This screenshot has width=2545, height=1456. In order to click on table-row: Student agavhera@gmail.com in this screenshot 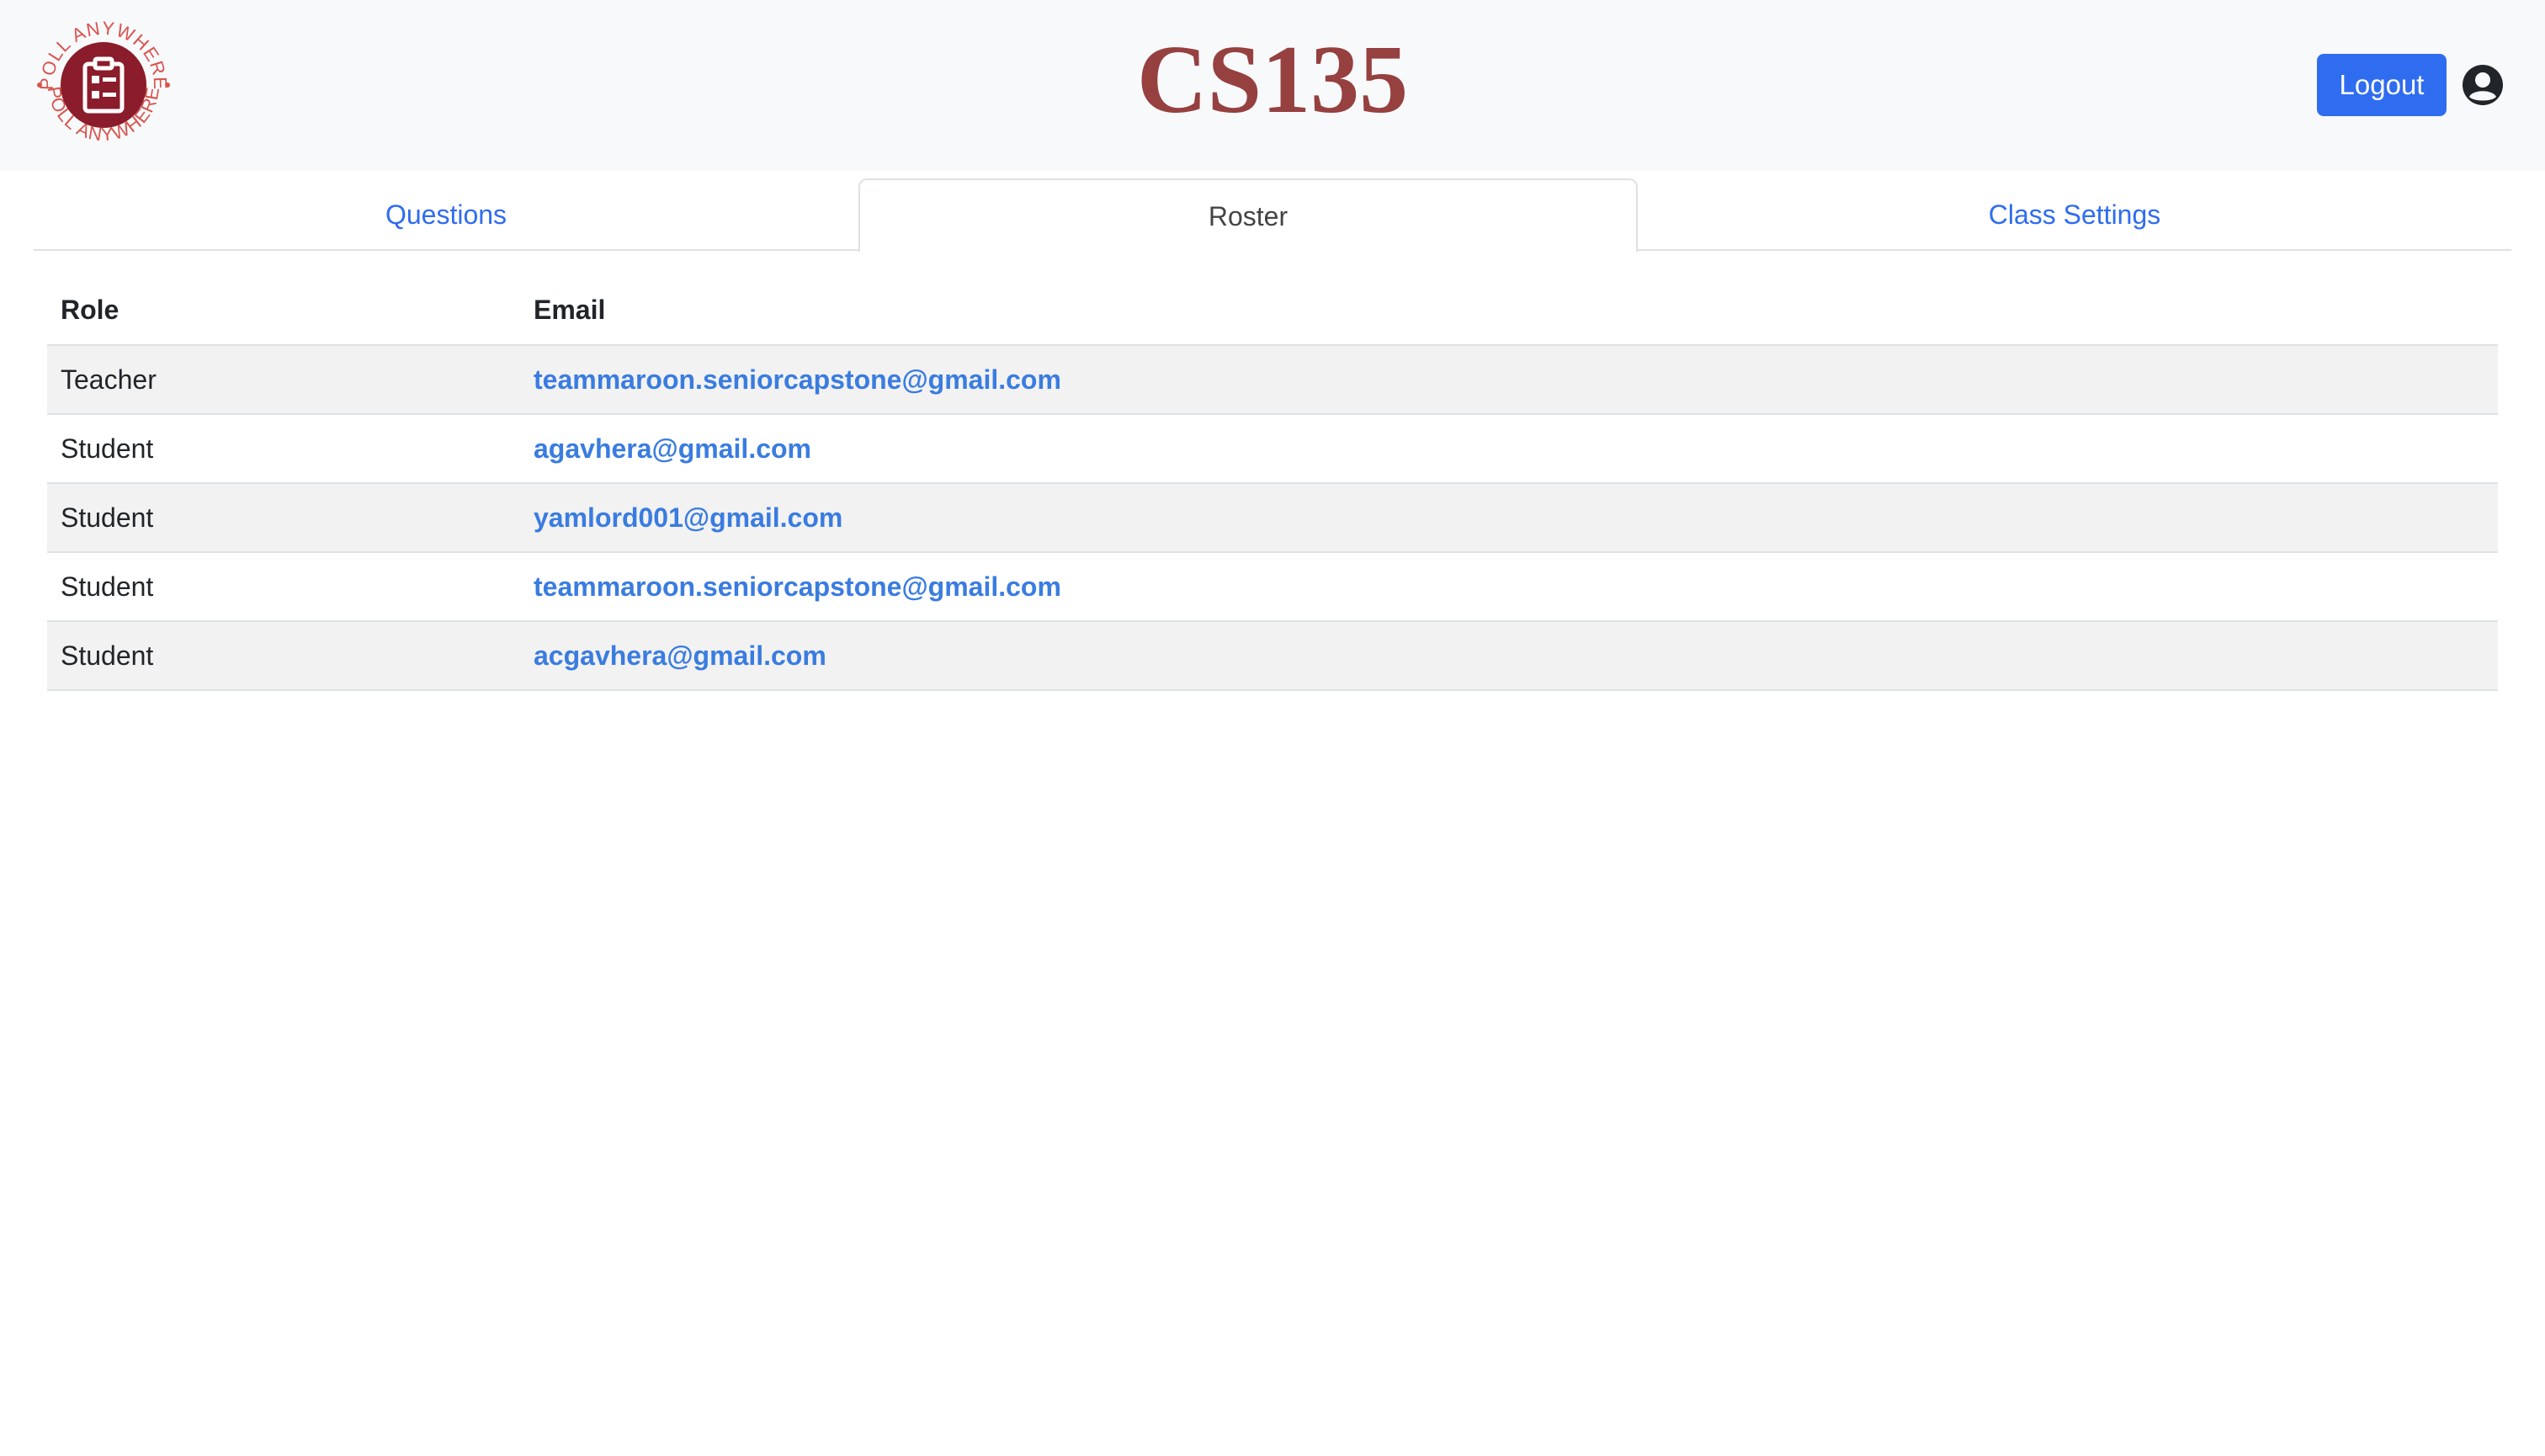, I will do `click(1273, 449)`.